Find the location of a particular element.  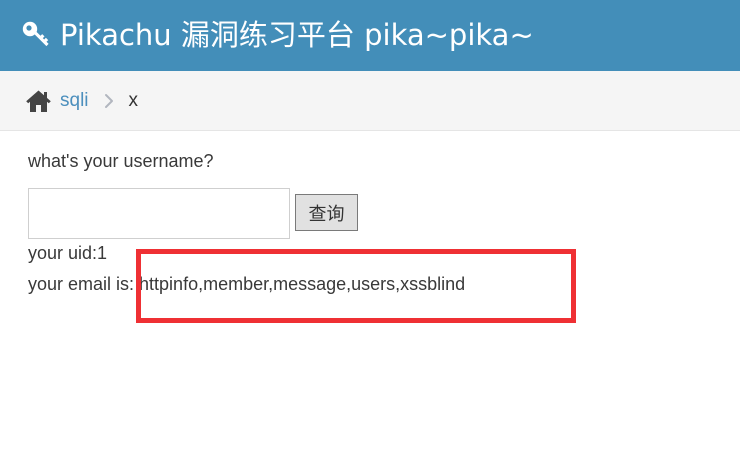

breadcrumb-list: sqli x is located at coordinates (81, 101).